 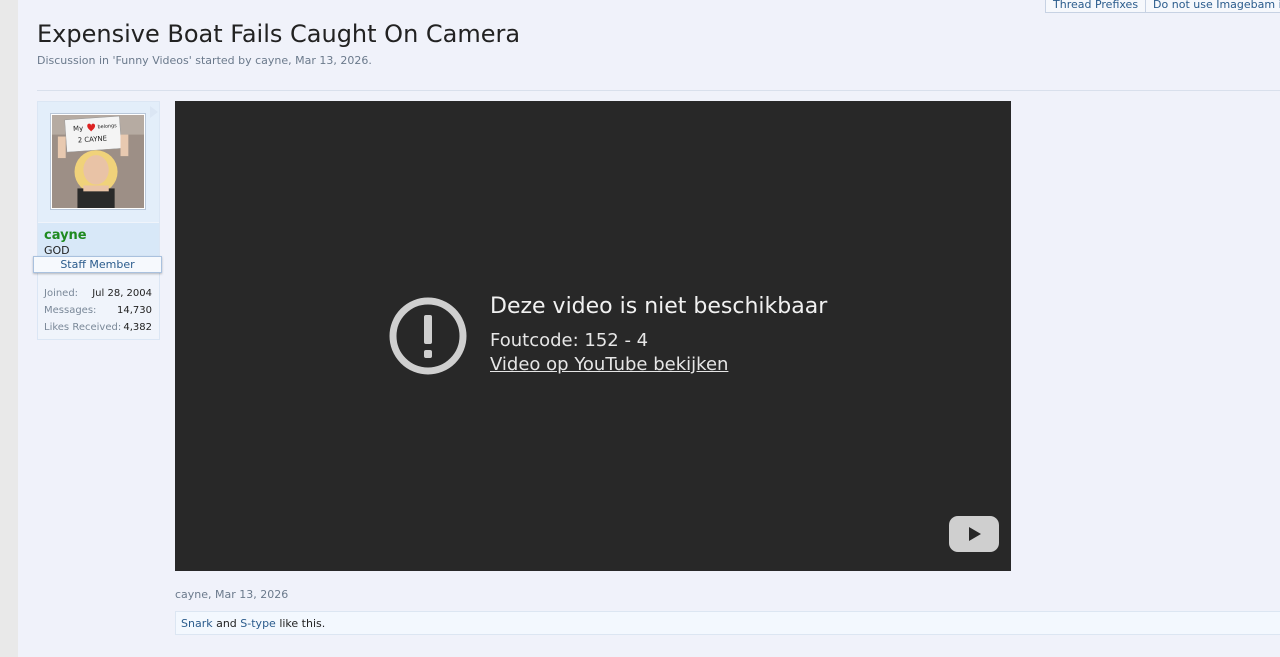 I want to click on likes-text: Snark and S-type like this., so click(x=253, y=623).